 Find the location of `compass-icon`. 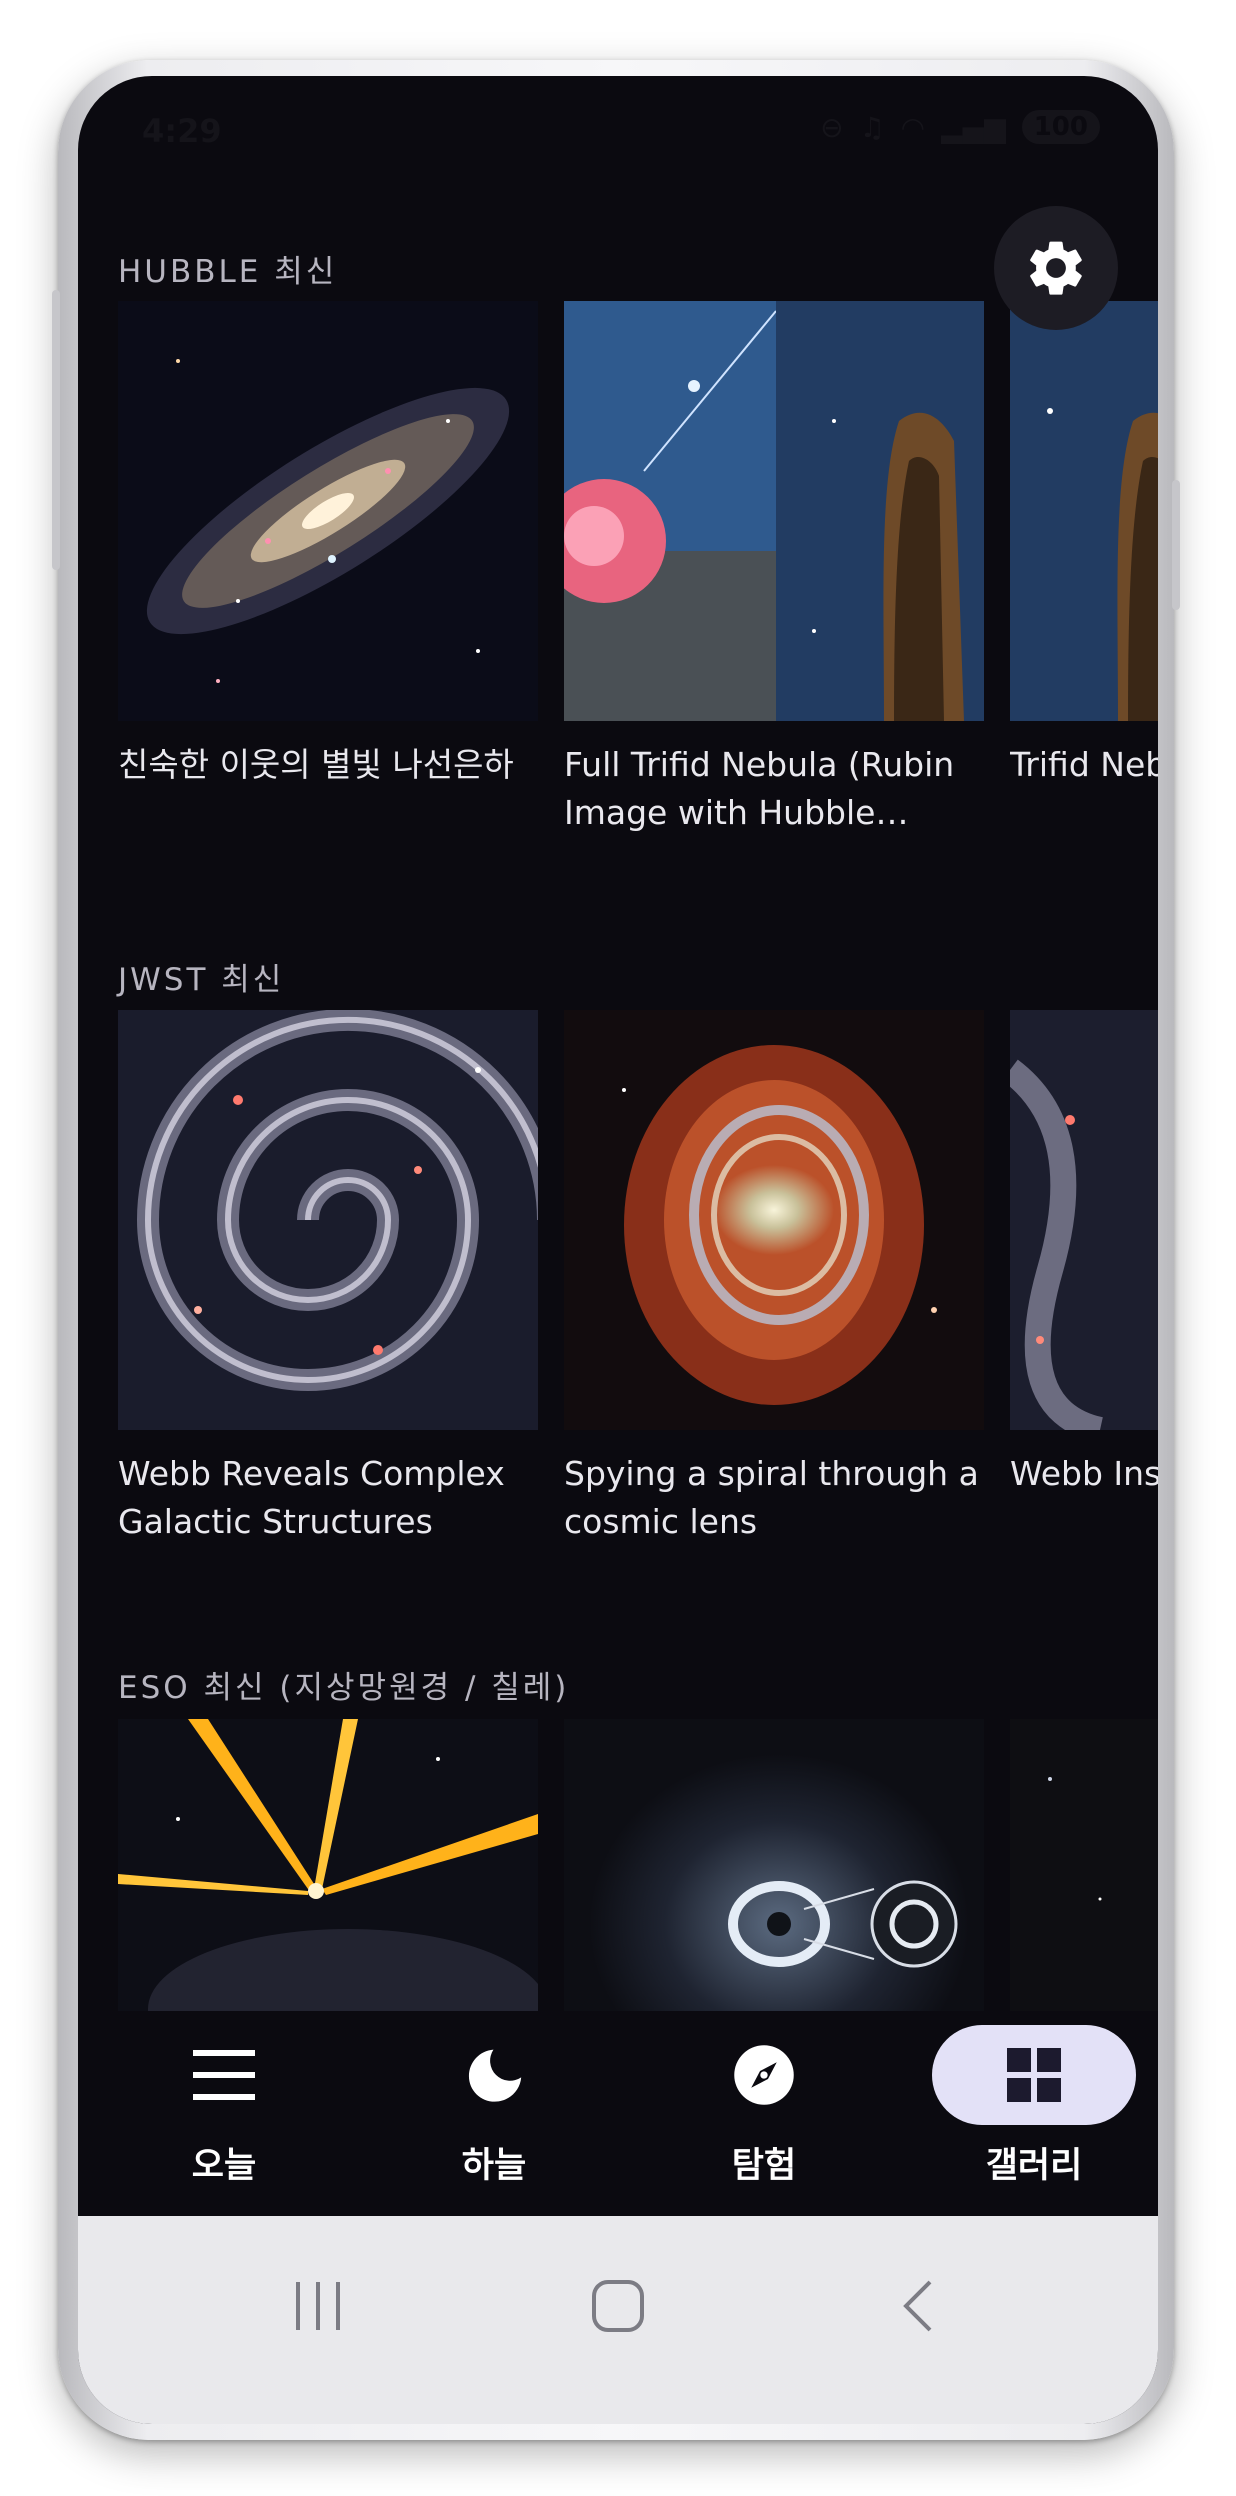

compass-icon is located at coordinates (764, 2075).